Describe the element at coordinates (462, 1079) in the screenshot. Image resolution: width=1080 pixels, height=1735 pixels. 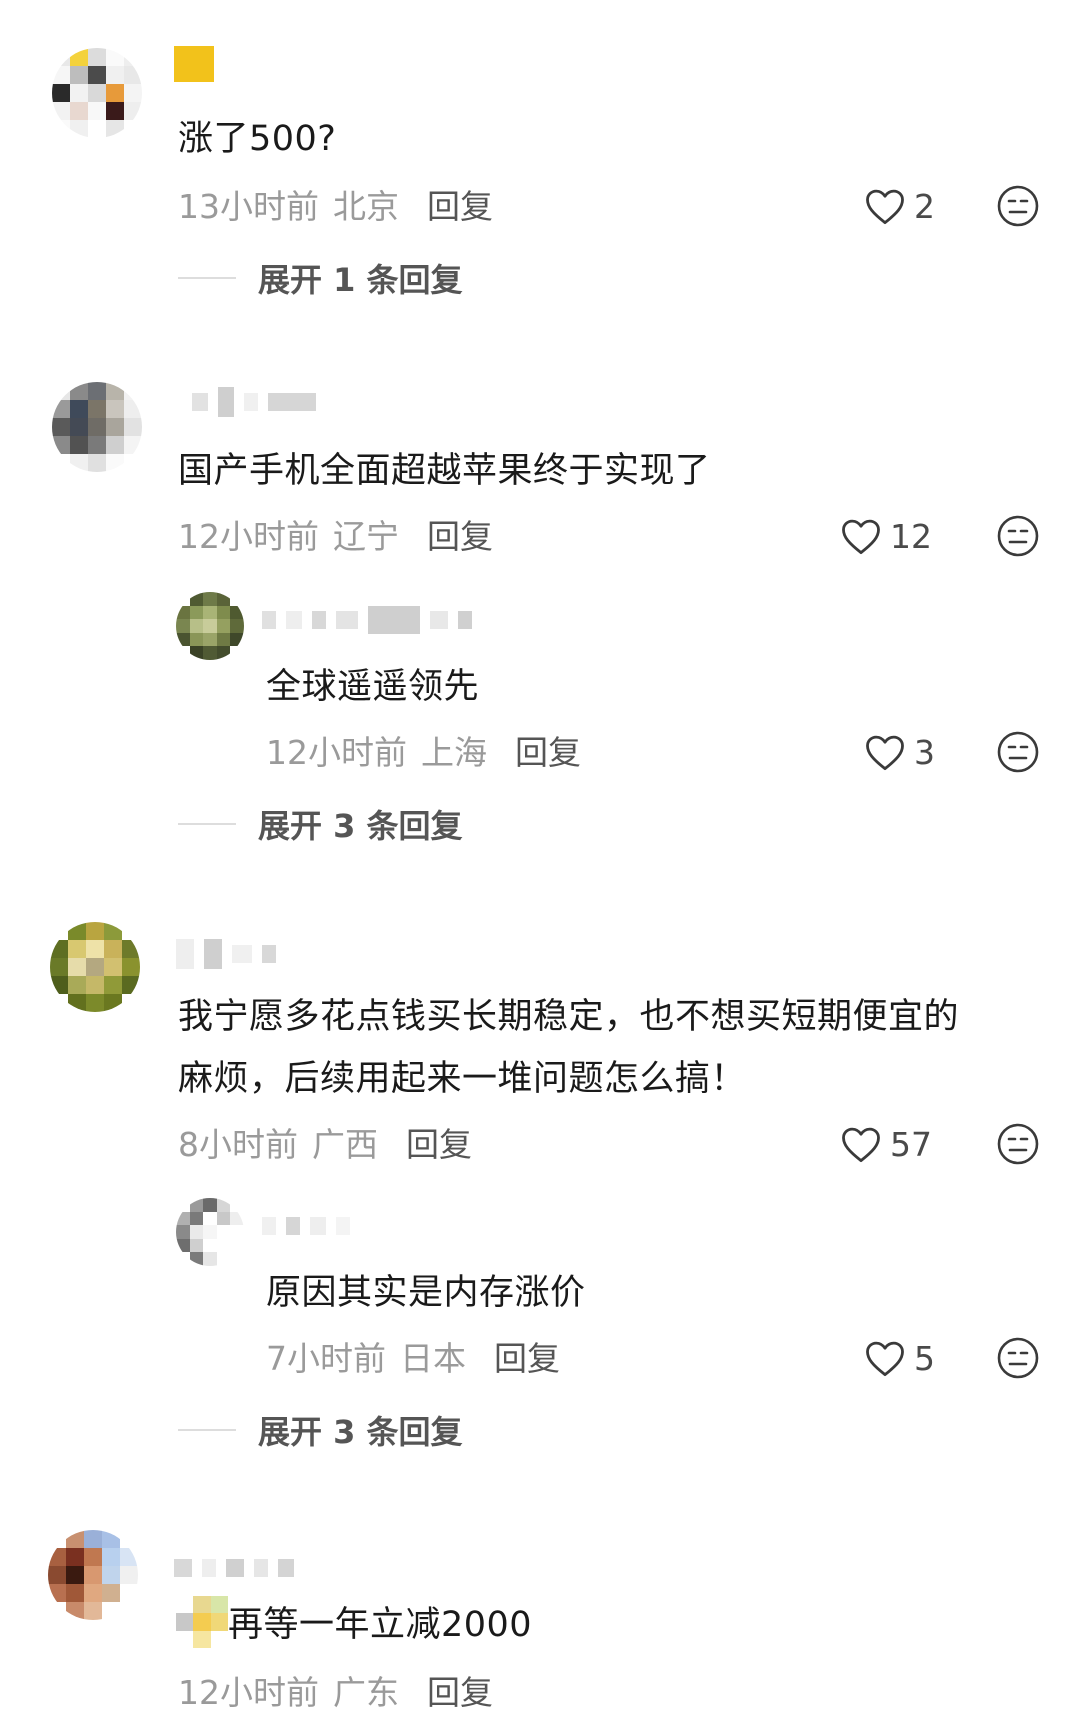
I see `comment-text-line-2: 麻烦，后续用起来一堆问题怎么搞！` at that location.